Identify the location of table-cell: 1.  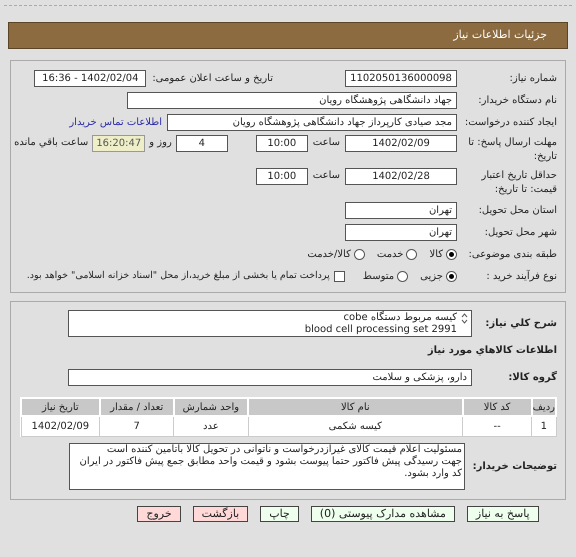
(544, 426).